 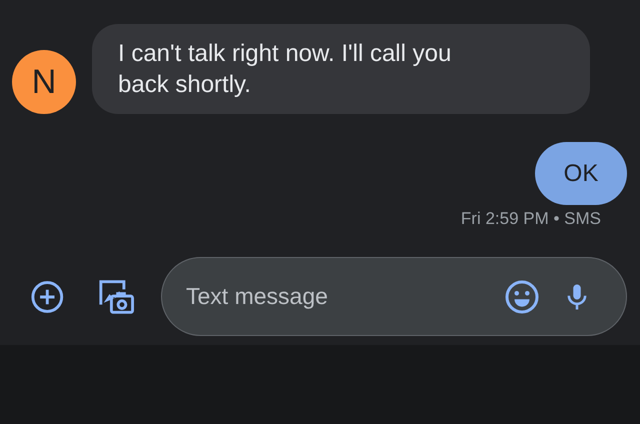 I want to click on message-input: Text message, so click(x=334, y=296).